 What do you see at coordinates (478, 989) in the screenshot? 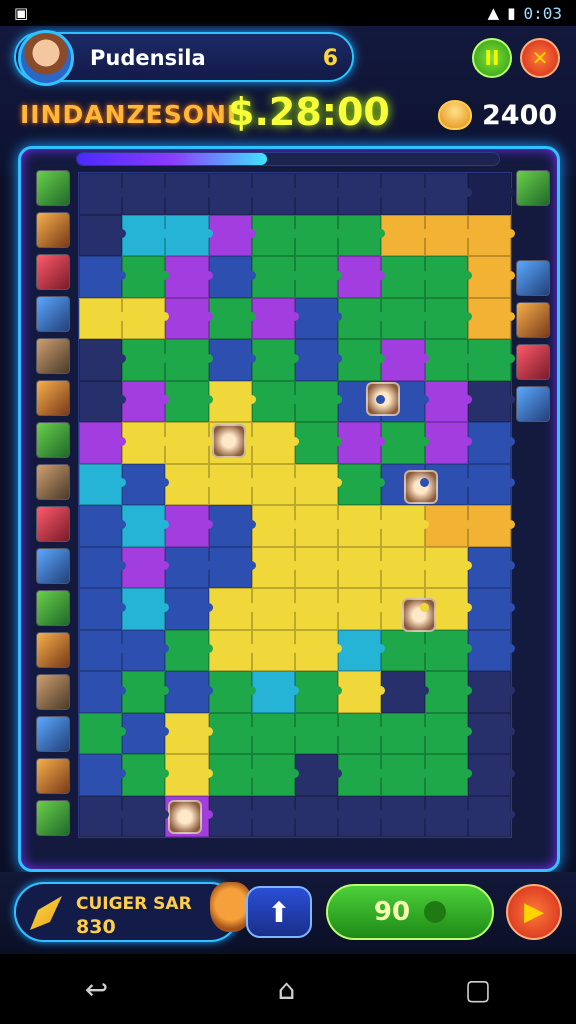
I see `recents-icon: ▢` at bounding box center [478, 989].